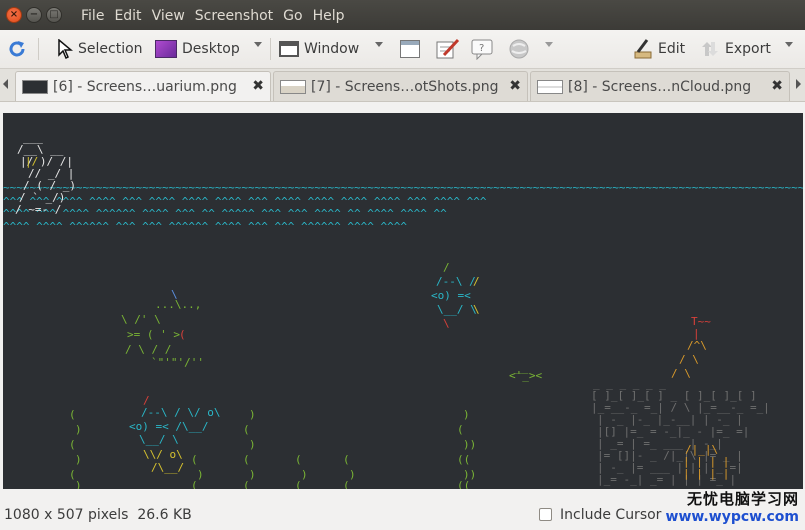 The width and height of the screenshot is (805, 530). Describe the element at coordinates (14, 15) in the screenshot. I see `close-window-button: ×` at that location.